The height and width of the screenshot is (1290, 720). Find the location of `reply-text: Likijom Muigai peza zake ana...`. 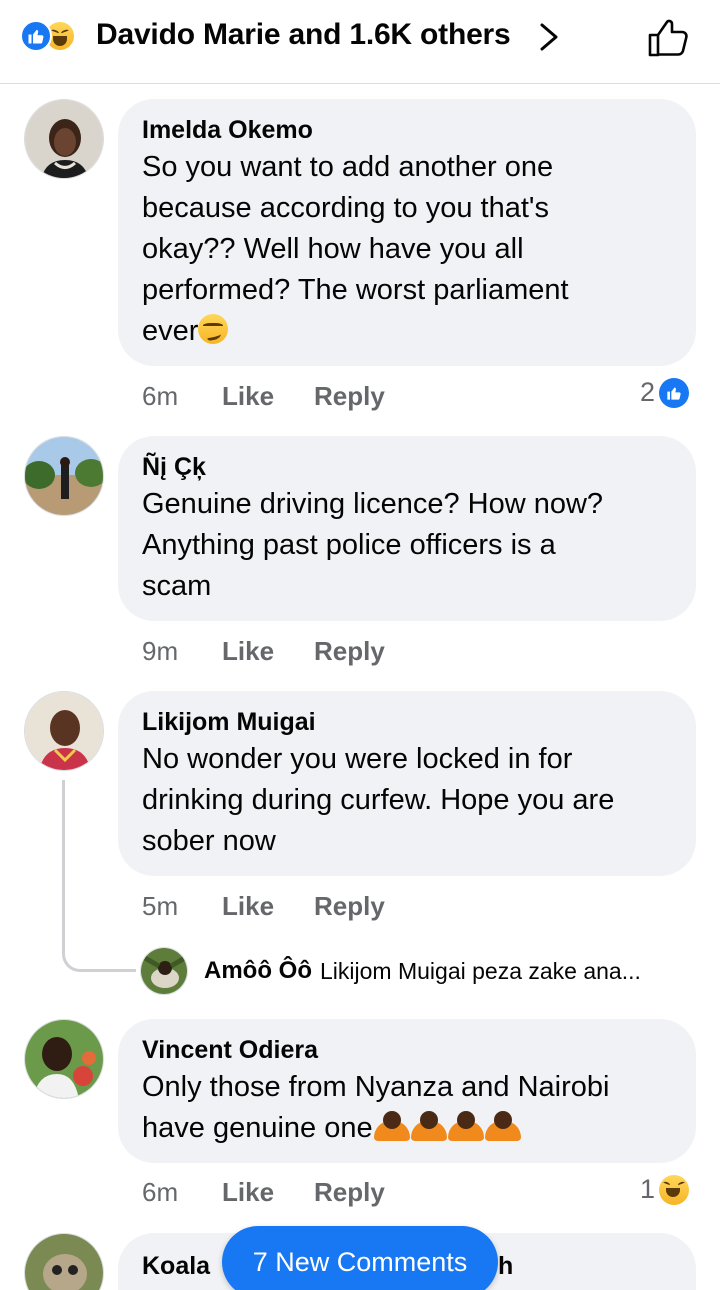

reply-text: Likijom Muigai peza zake ana... is located at coordinates (480, 970).